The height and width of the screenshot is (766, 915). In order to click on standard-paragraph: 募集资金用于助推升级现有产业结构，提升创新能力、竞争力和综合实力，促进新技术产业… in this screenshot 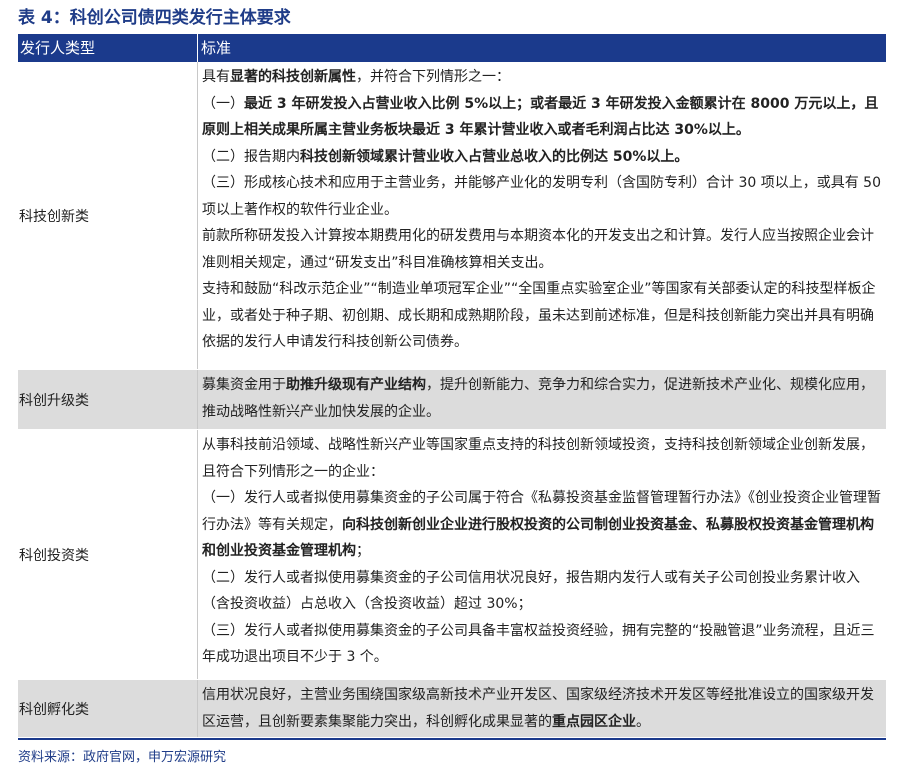, I will do `click(542, 398)`.